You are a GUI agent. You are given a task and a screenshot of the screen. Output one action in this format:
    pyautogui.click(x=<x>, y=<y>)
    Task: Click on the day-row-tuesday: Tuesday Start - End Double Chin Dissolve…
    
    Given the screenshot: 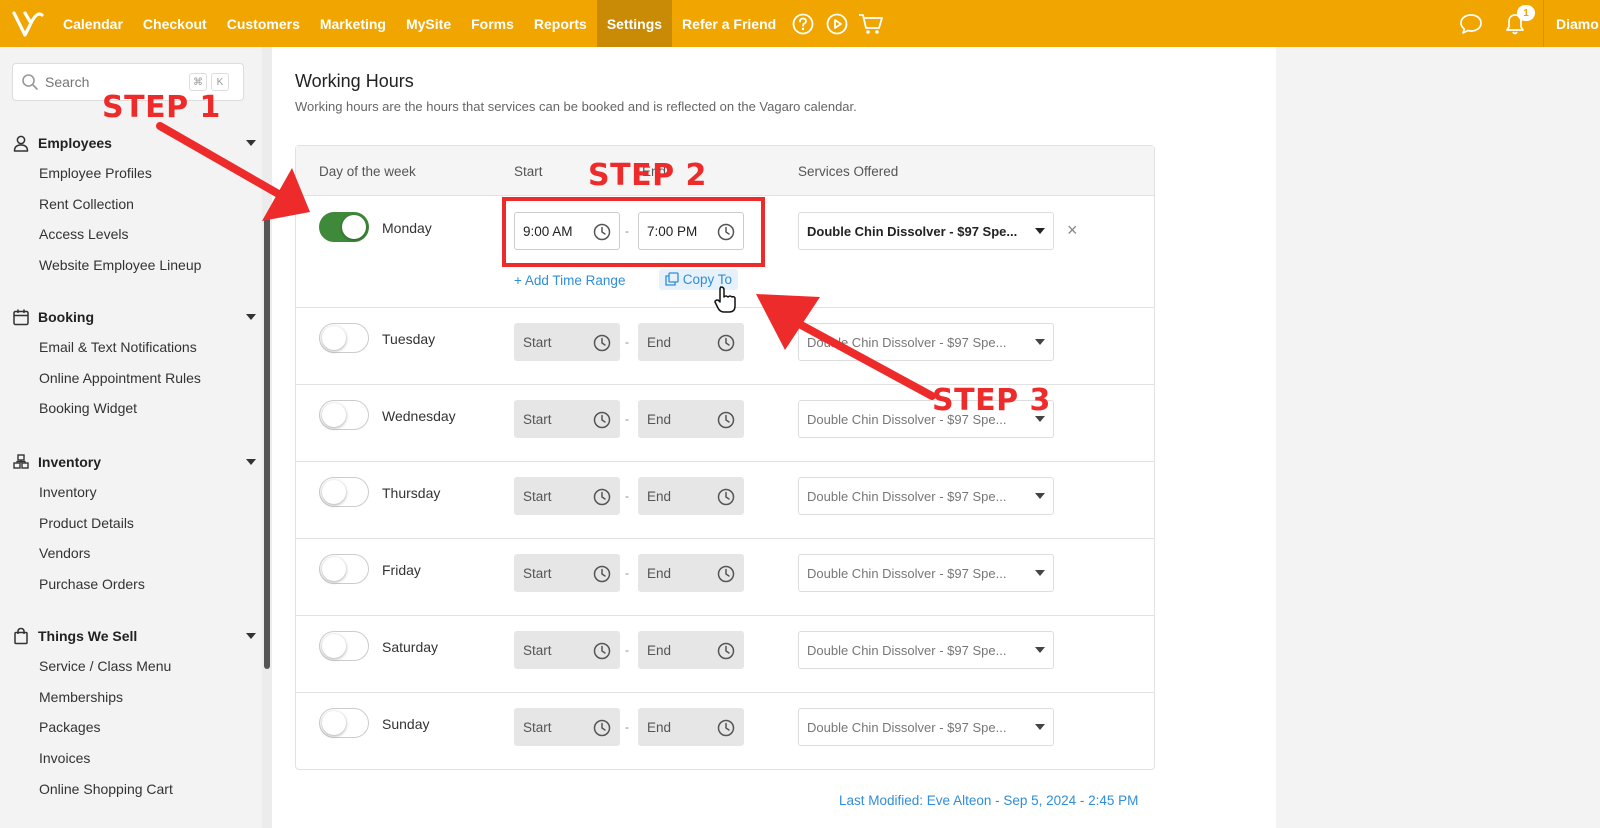 What is the action you would take?
    pyautogui.click(x=725, y=346)
    